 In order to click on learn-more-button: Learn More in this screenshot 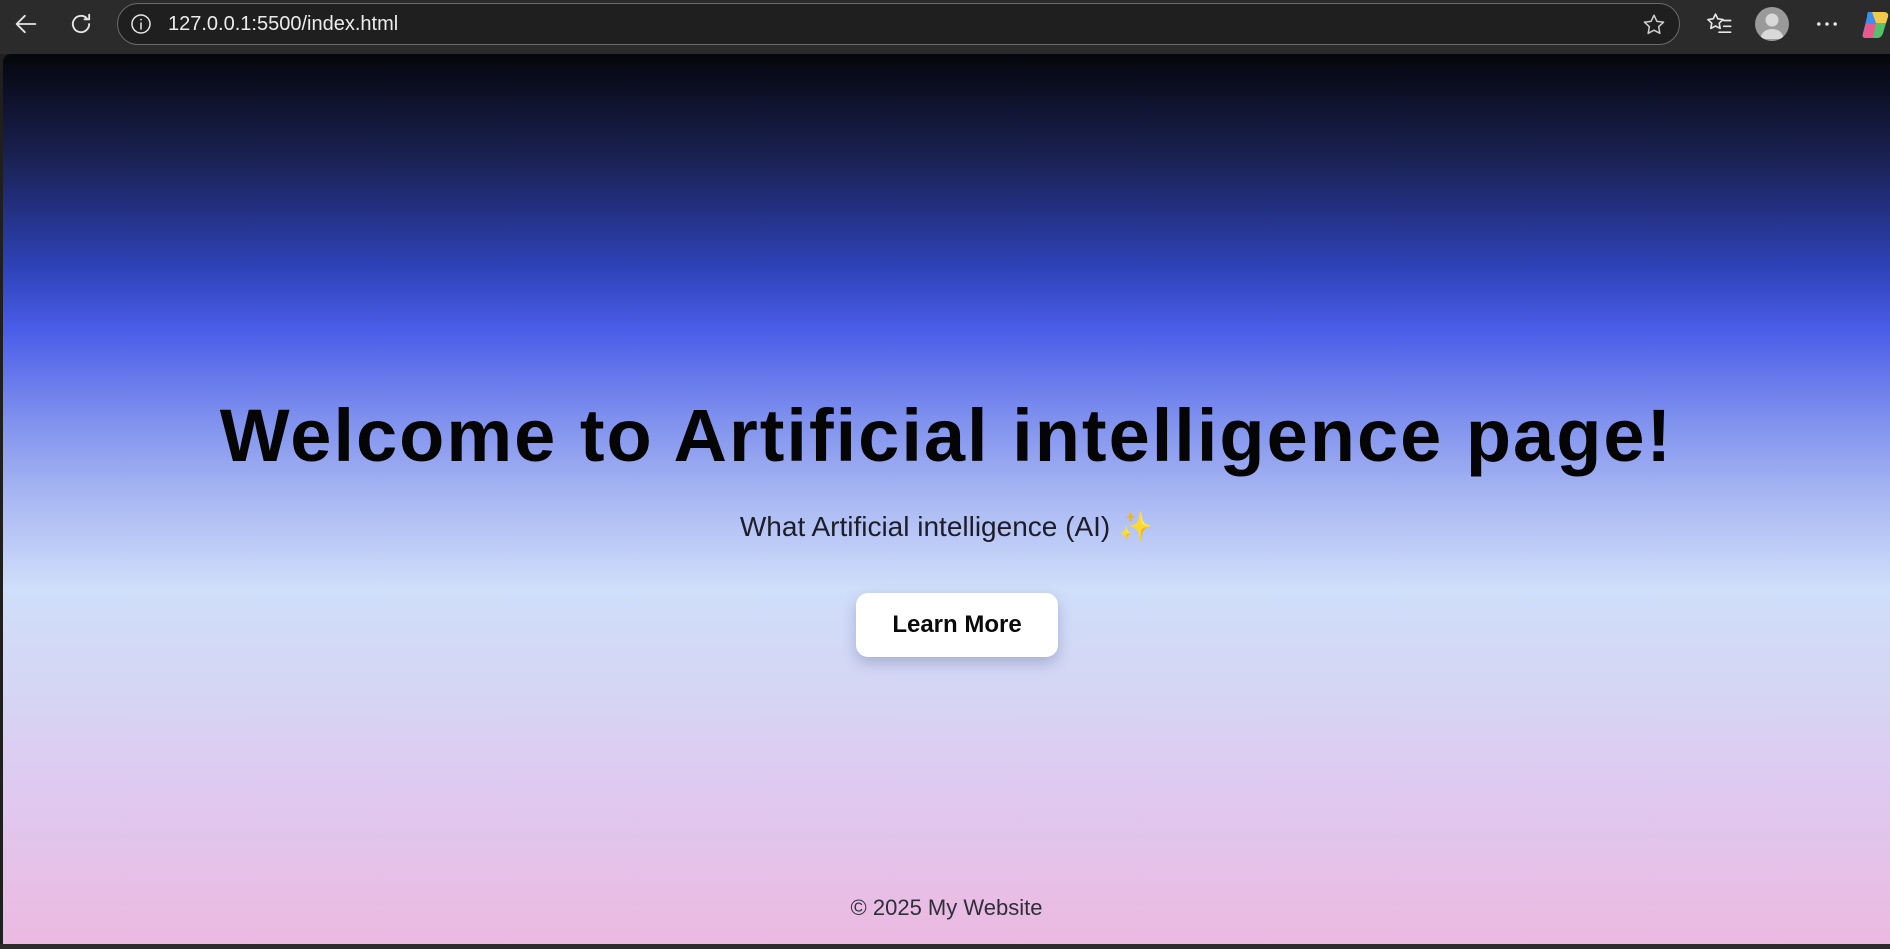, I will do `click(957, 625)`.